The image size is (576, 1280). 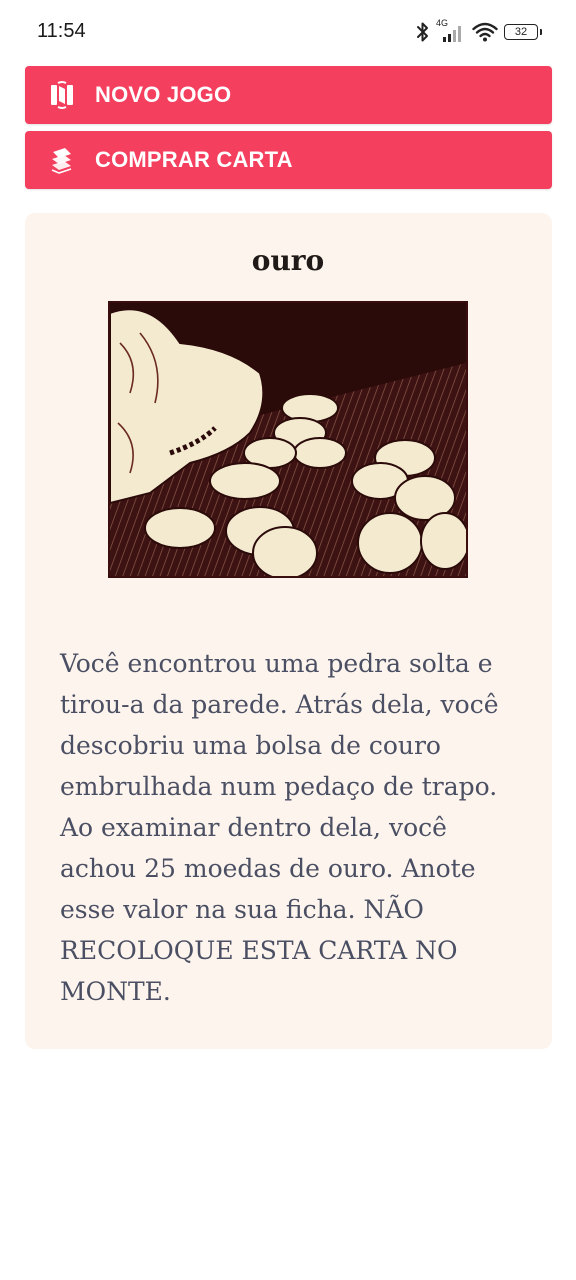 What do you see at coordinates (523, 32) in the screenshot?
I see `battery-icon: 32` at bounding box center [523, 32].